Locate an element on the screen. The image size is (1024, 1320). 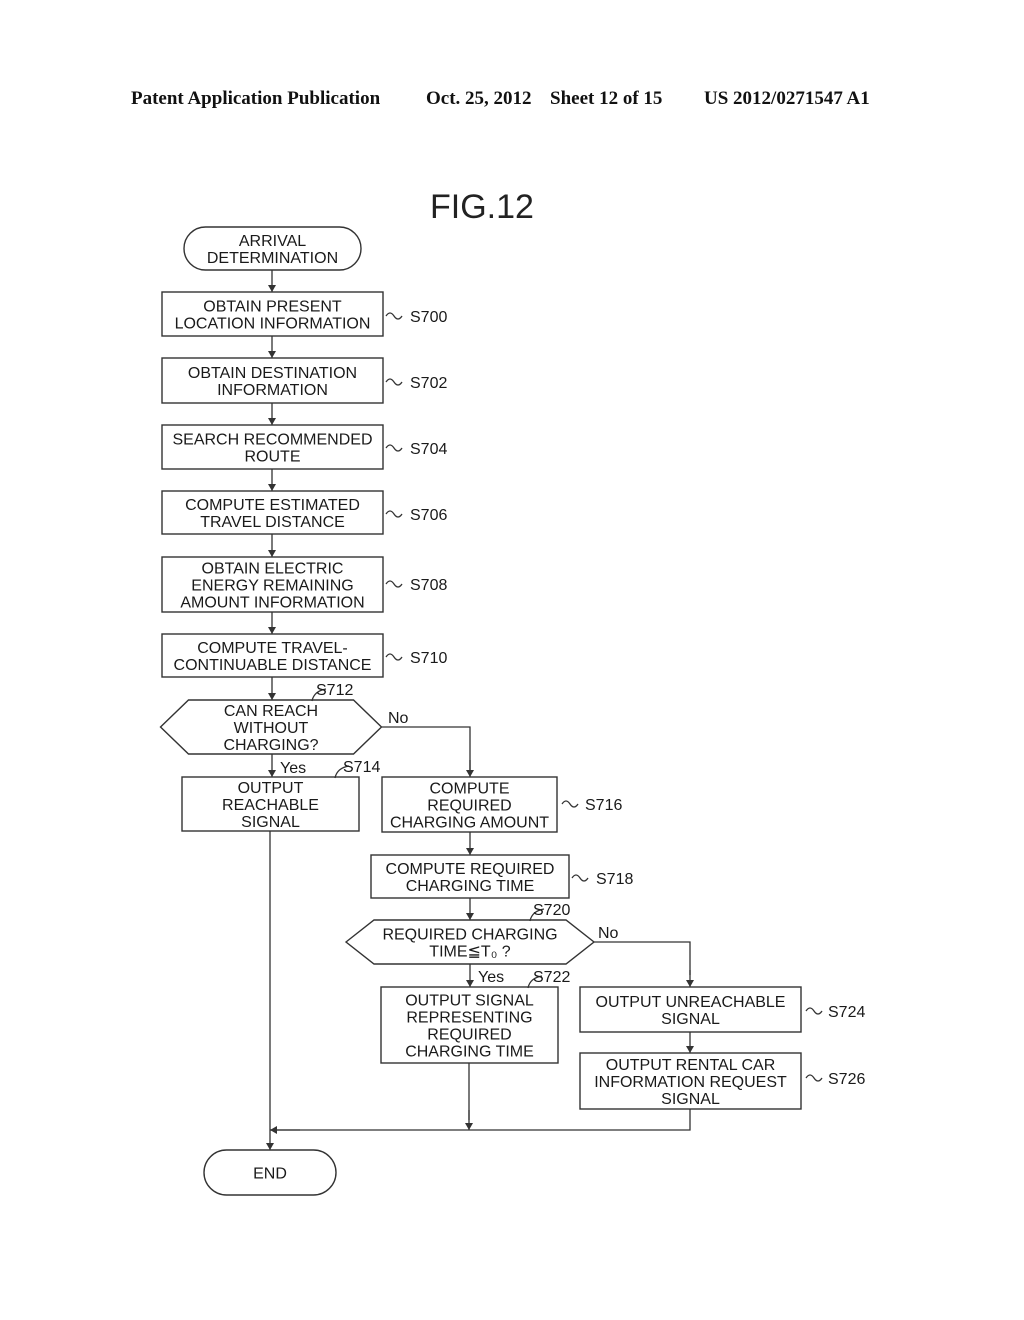
step-label-s722: S722 is located at coordinates (551, 977).